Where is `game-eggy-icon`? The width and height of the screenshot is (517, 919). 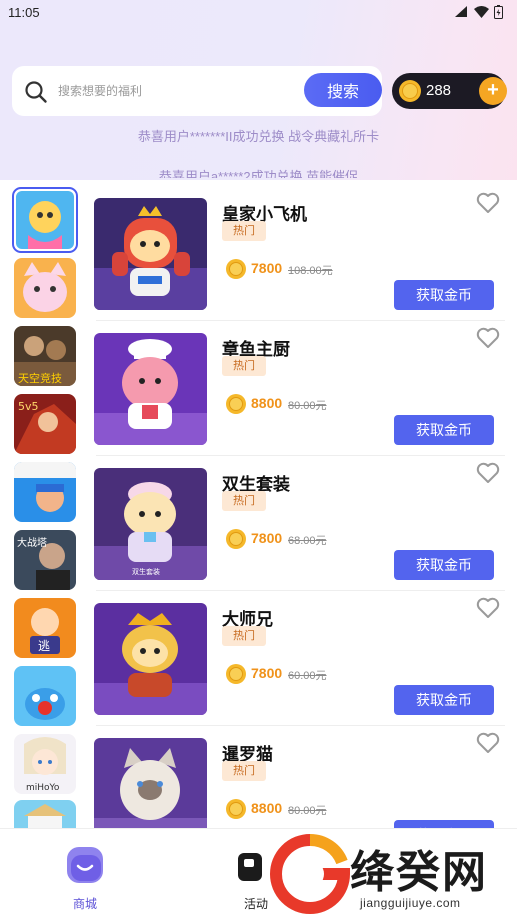 game-eggy-icon is located at coordinates (45, 220).